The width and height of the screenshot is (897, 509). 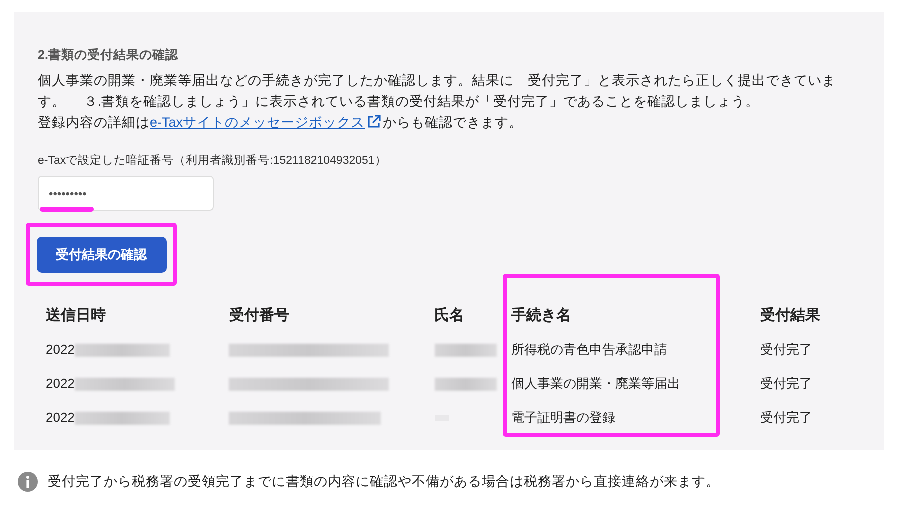 I want to click on password-field: •••••••••, so click(x=126, y=193).